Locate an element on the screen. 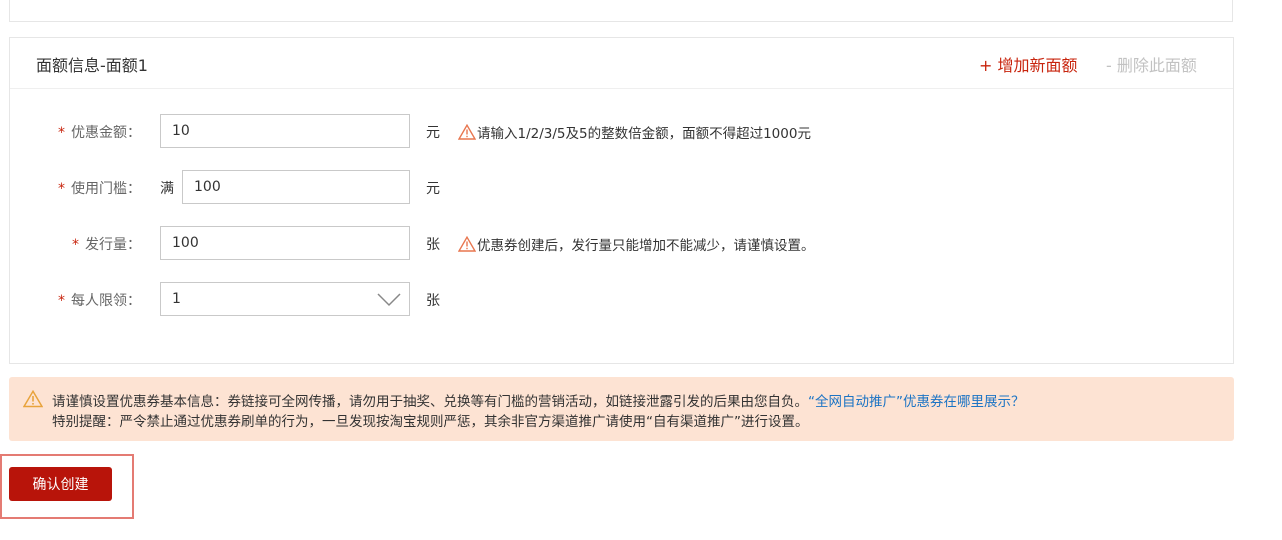  quantity-unit: 张 is located at coordinates (433, 245).